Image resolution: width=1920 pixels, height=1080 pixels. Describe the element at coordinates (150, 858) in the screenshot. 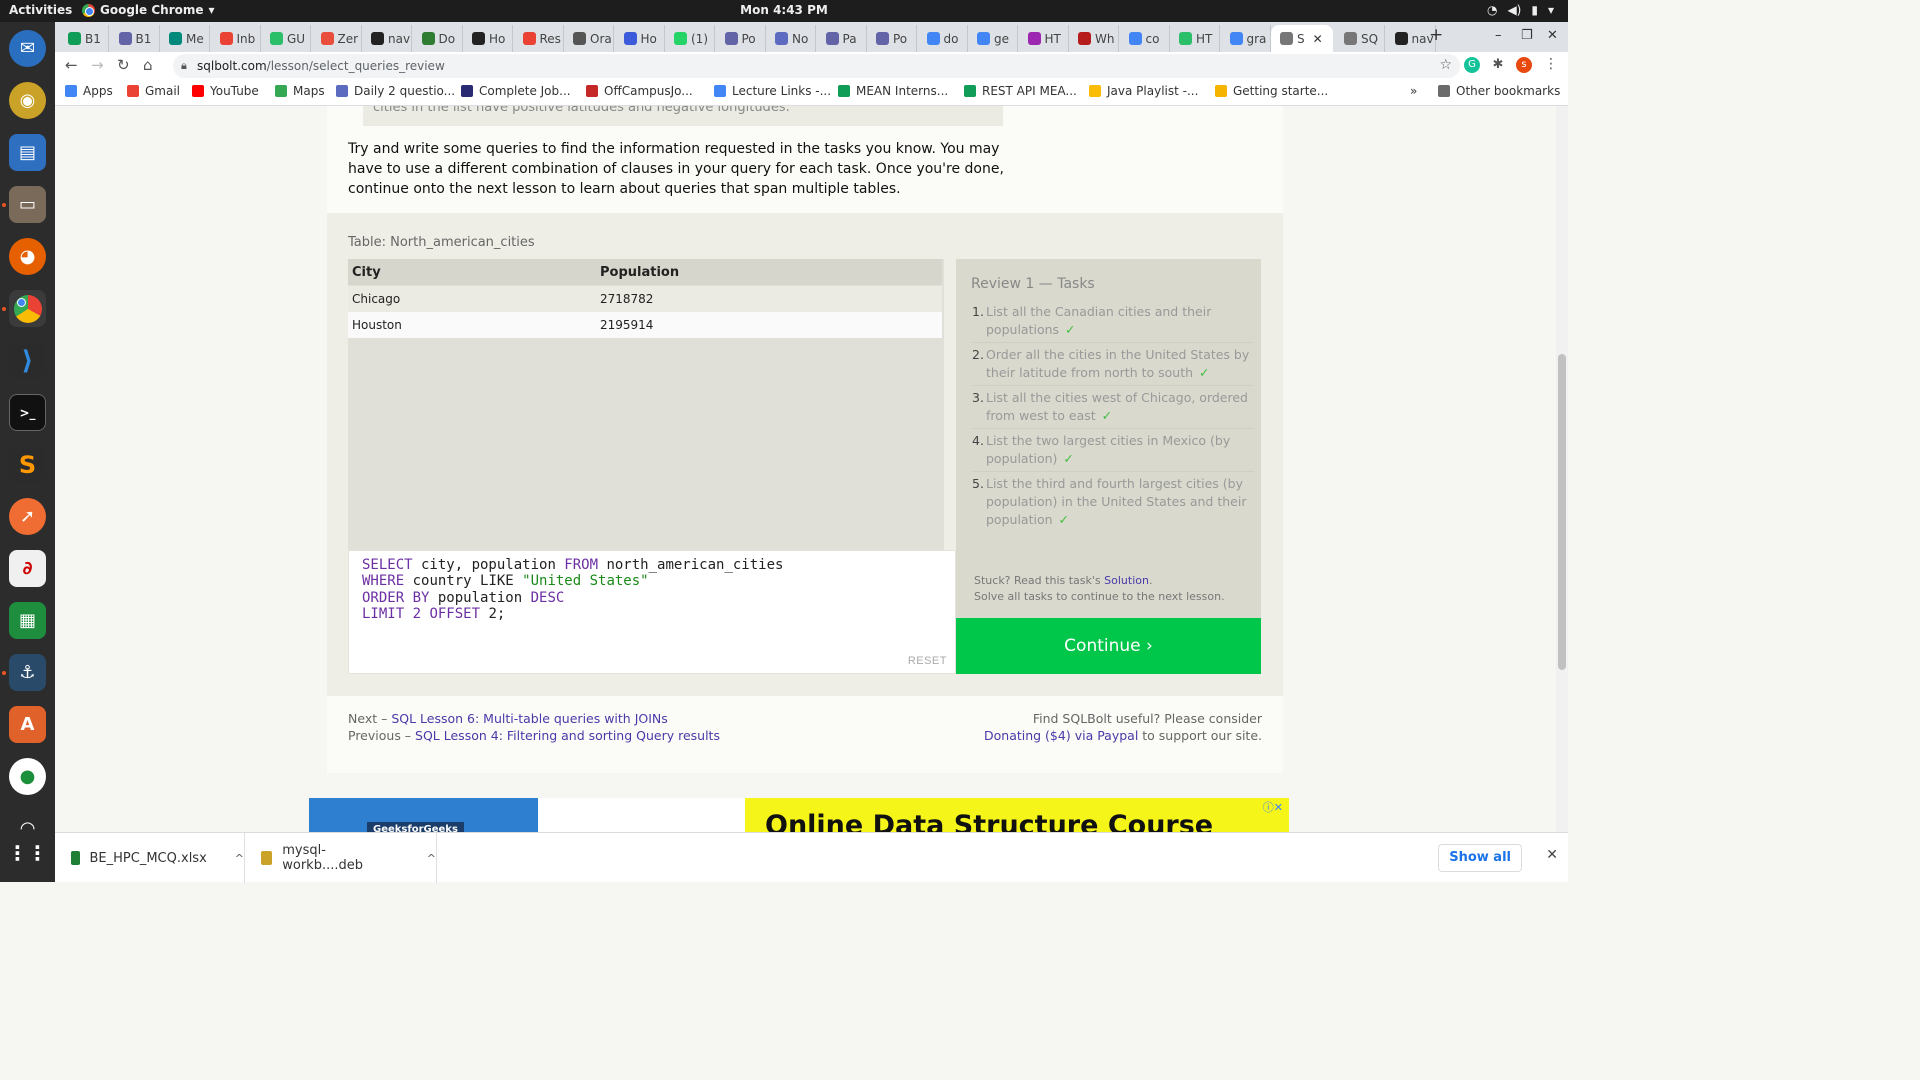

I see `download-item: BE_HPC_MCQ.xlsx ^` at that location.